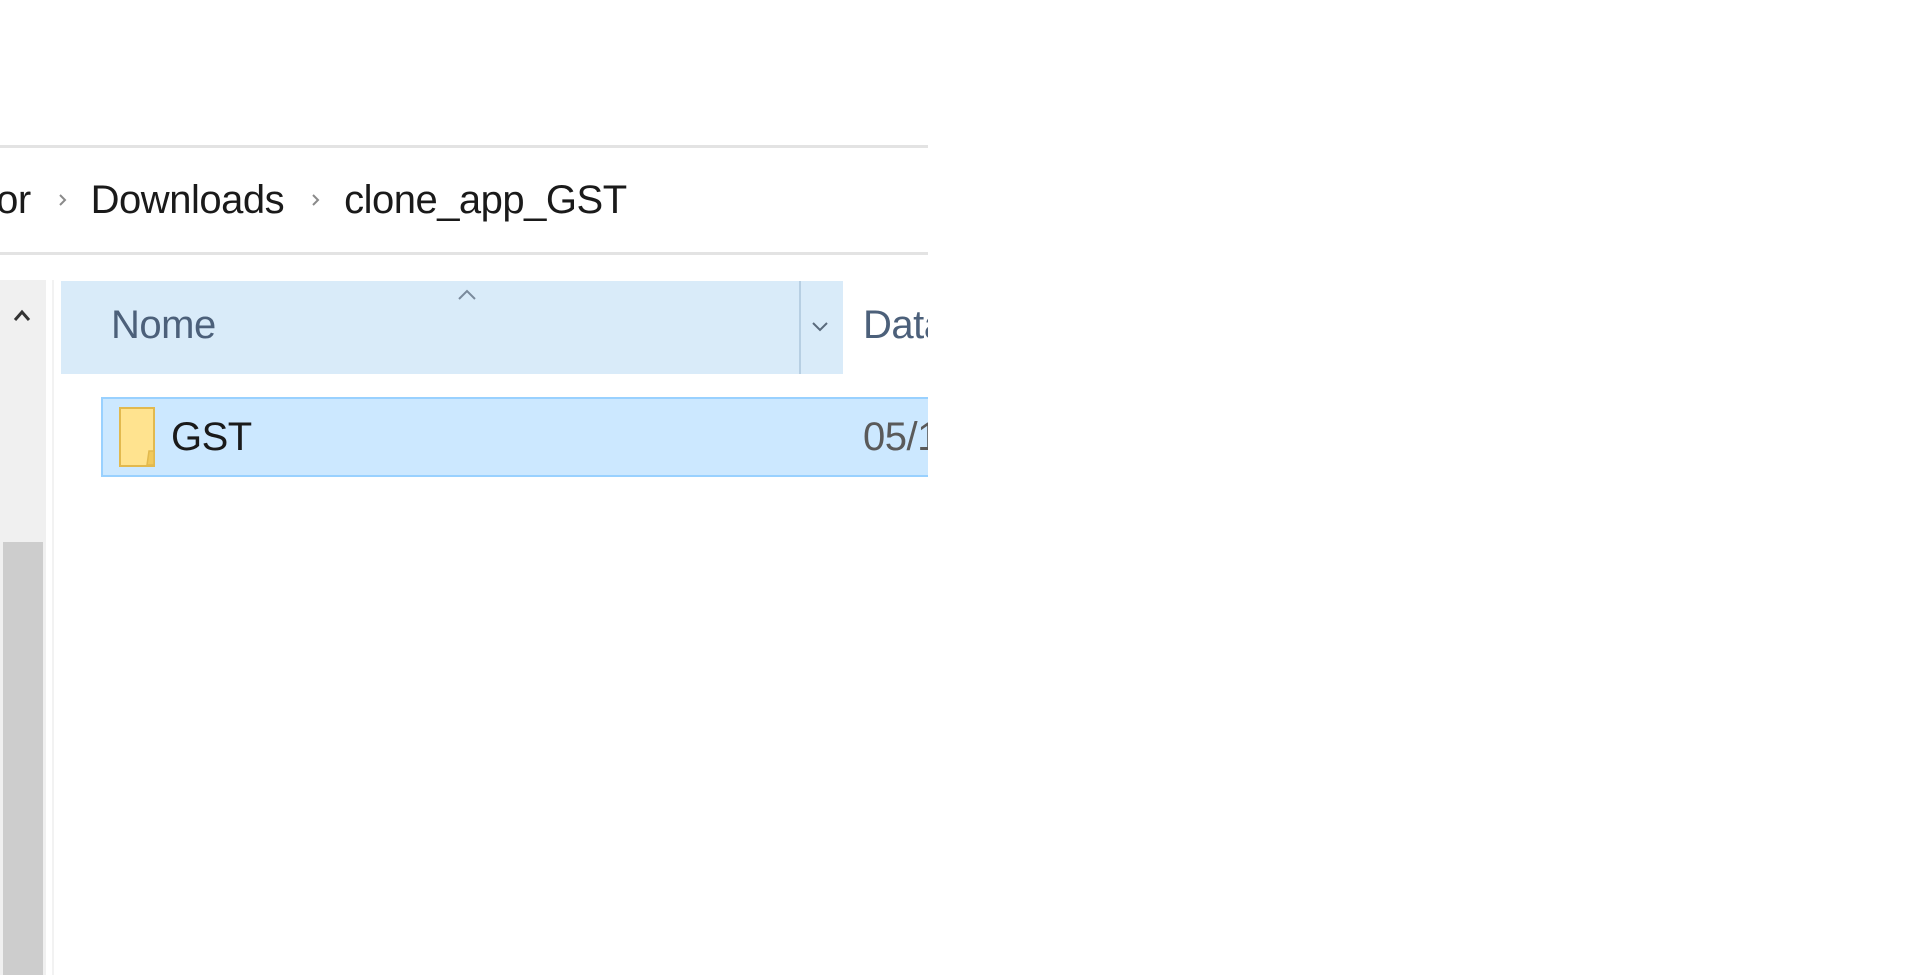 Image resolution: width=1905 pixels, height=975 pixels. Describe the element at coordinates (22, 316) in the screenshot. I see `chevron-up-icon` at that location.